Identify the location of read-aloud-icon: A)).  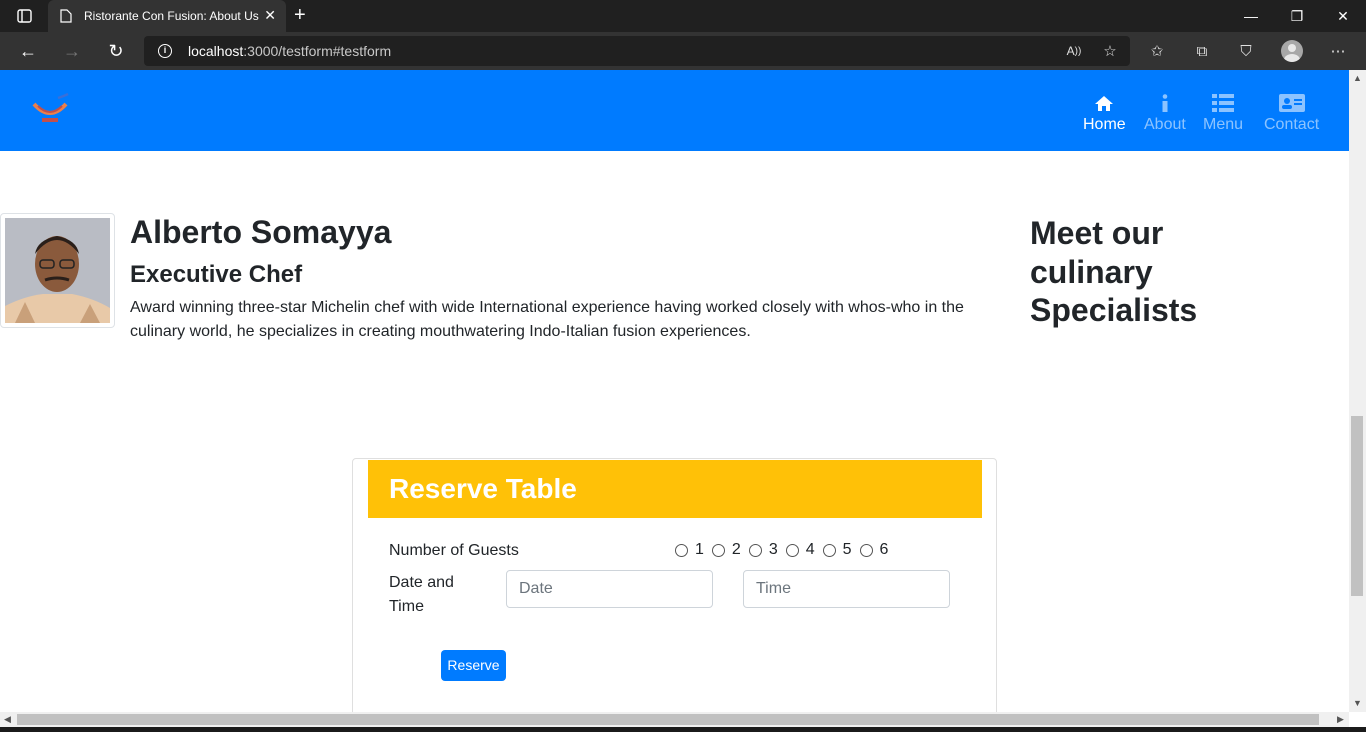
(1074, 51).